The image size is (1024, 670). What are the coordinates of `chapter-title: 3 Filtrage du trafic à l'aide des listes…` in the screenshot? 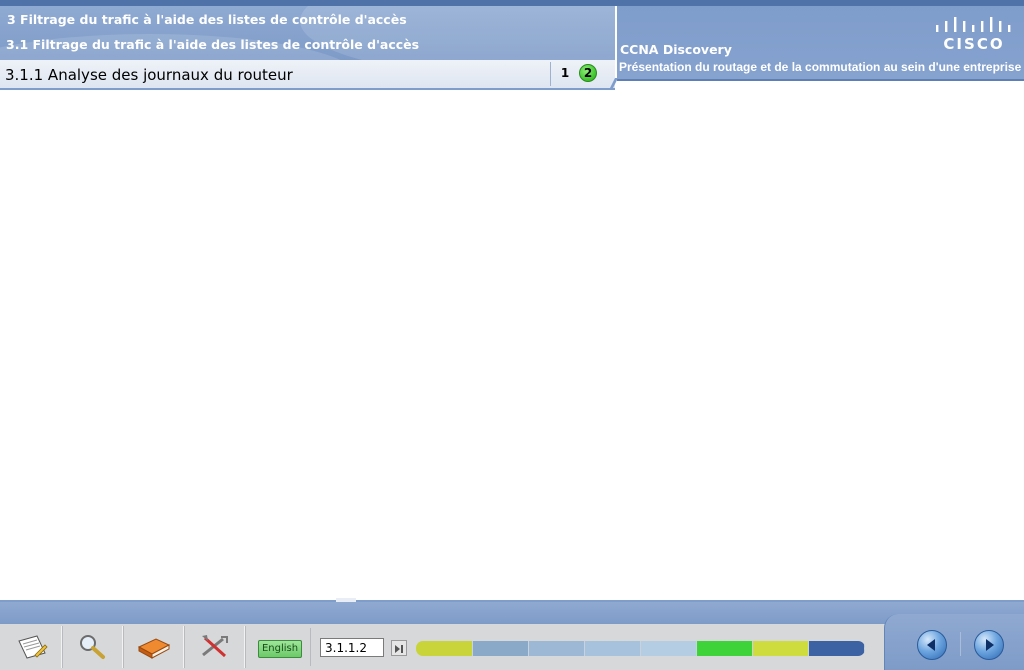 It's located at (207, 19).